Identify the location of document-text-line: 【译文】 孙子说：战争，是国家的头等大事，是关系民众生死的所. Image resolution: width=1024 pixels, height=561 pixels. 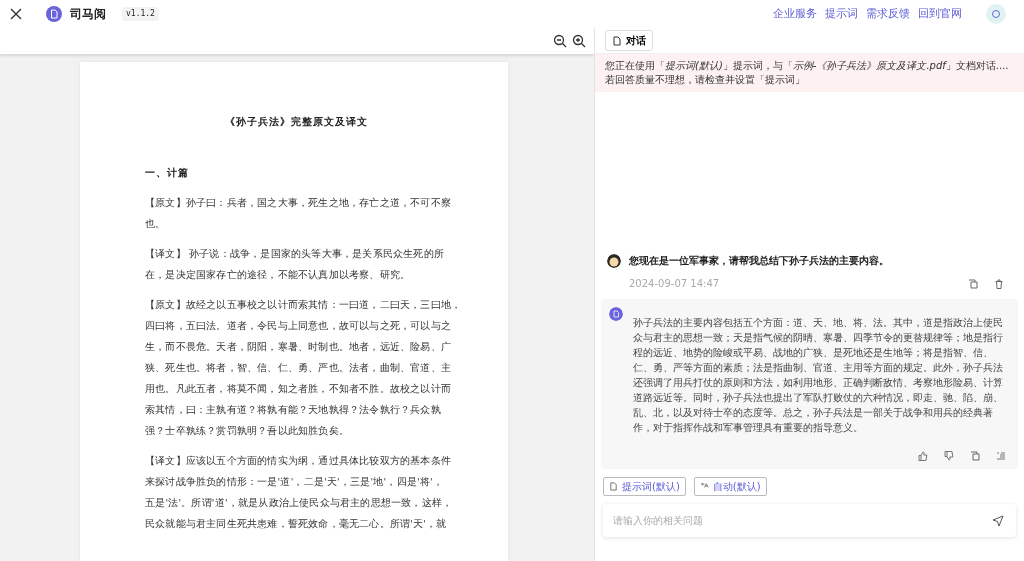
(295, 254).